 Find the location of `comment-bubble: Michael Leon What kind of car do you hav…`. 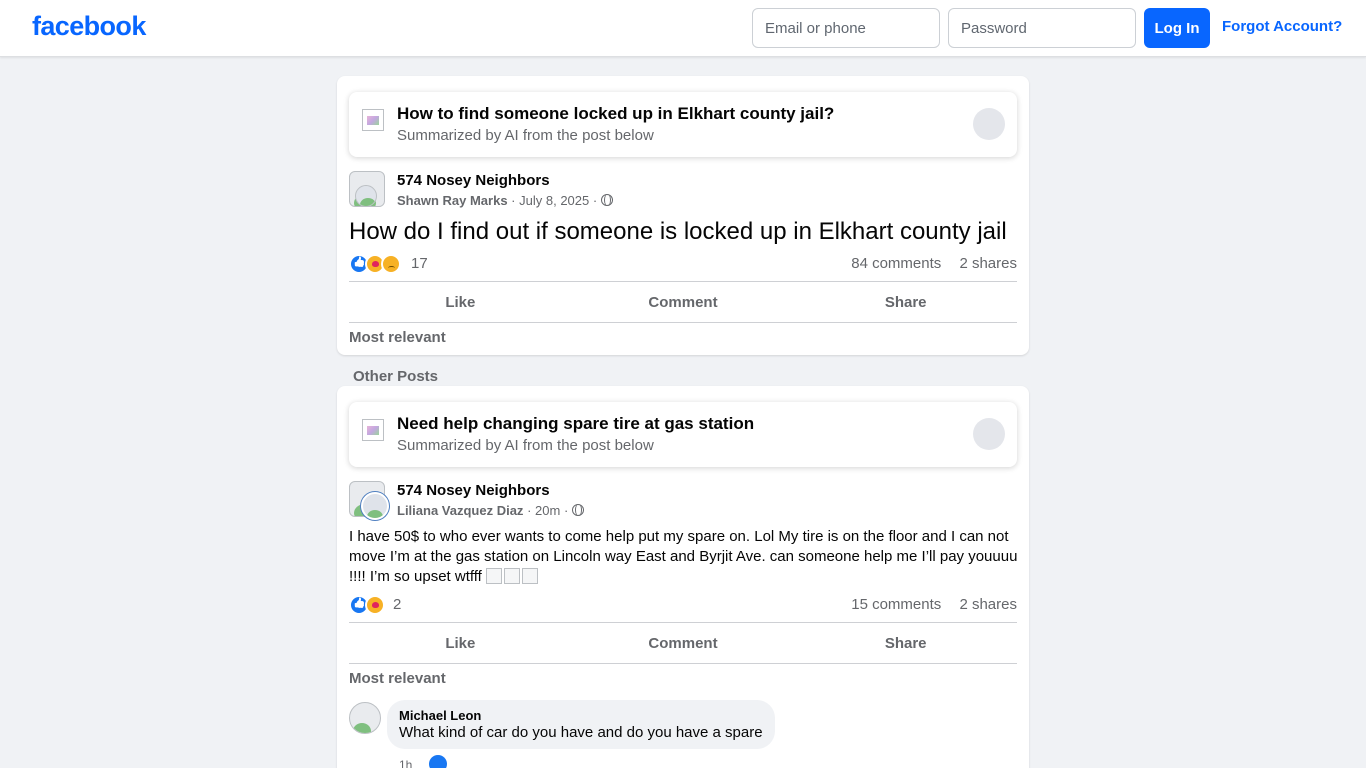

comment-bubble: Michael Leon What kind of car do you hav… is located at coordinates (581, 724).